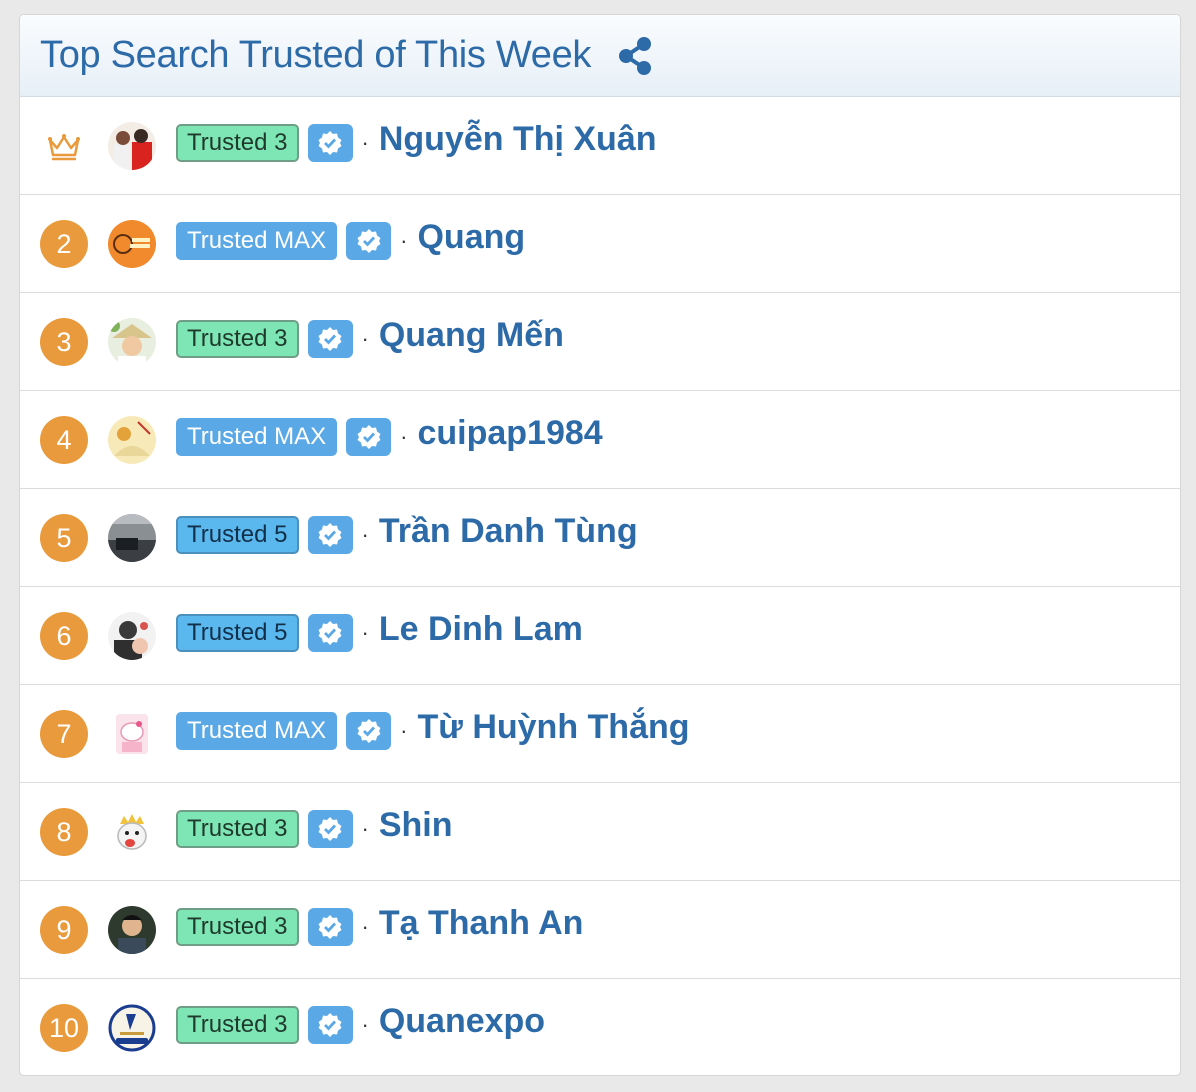 The image size is (1196, 1092). I want to click on list-item: 2 Trusted MAX · Quang, so click(600, 244).